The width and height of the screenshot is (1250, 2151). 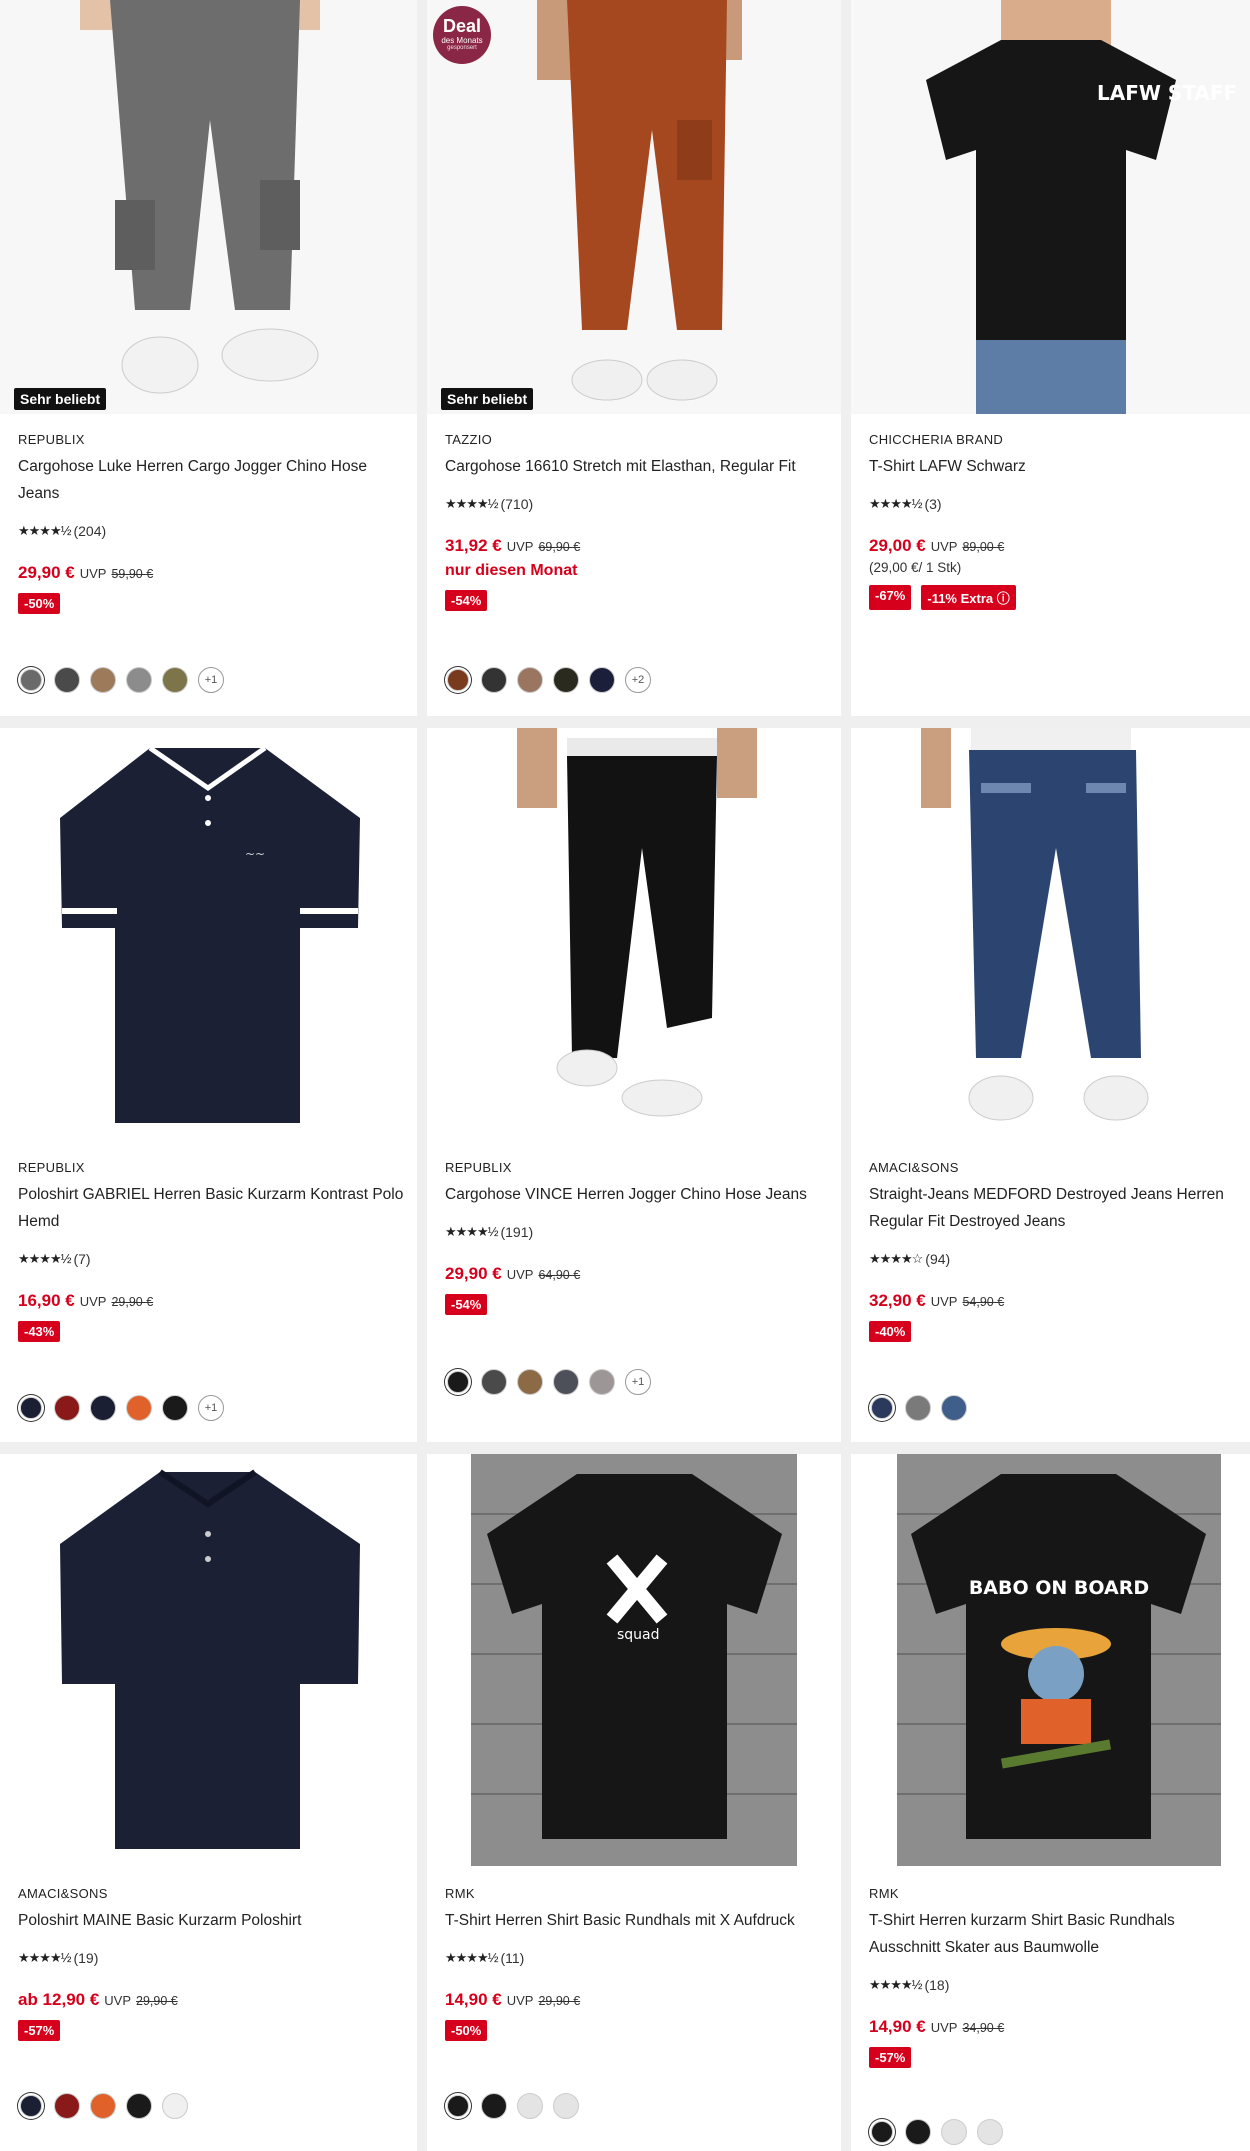 I want to click on product-title: T-Shirt LAFW Schwarz, so click(x=1053, y=466).